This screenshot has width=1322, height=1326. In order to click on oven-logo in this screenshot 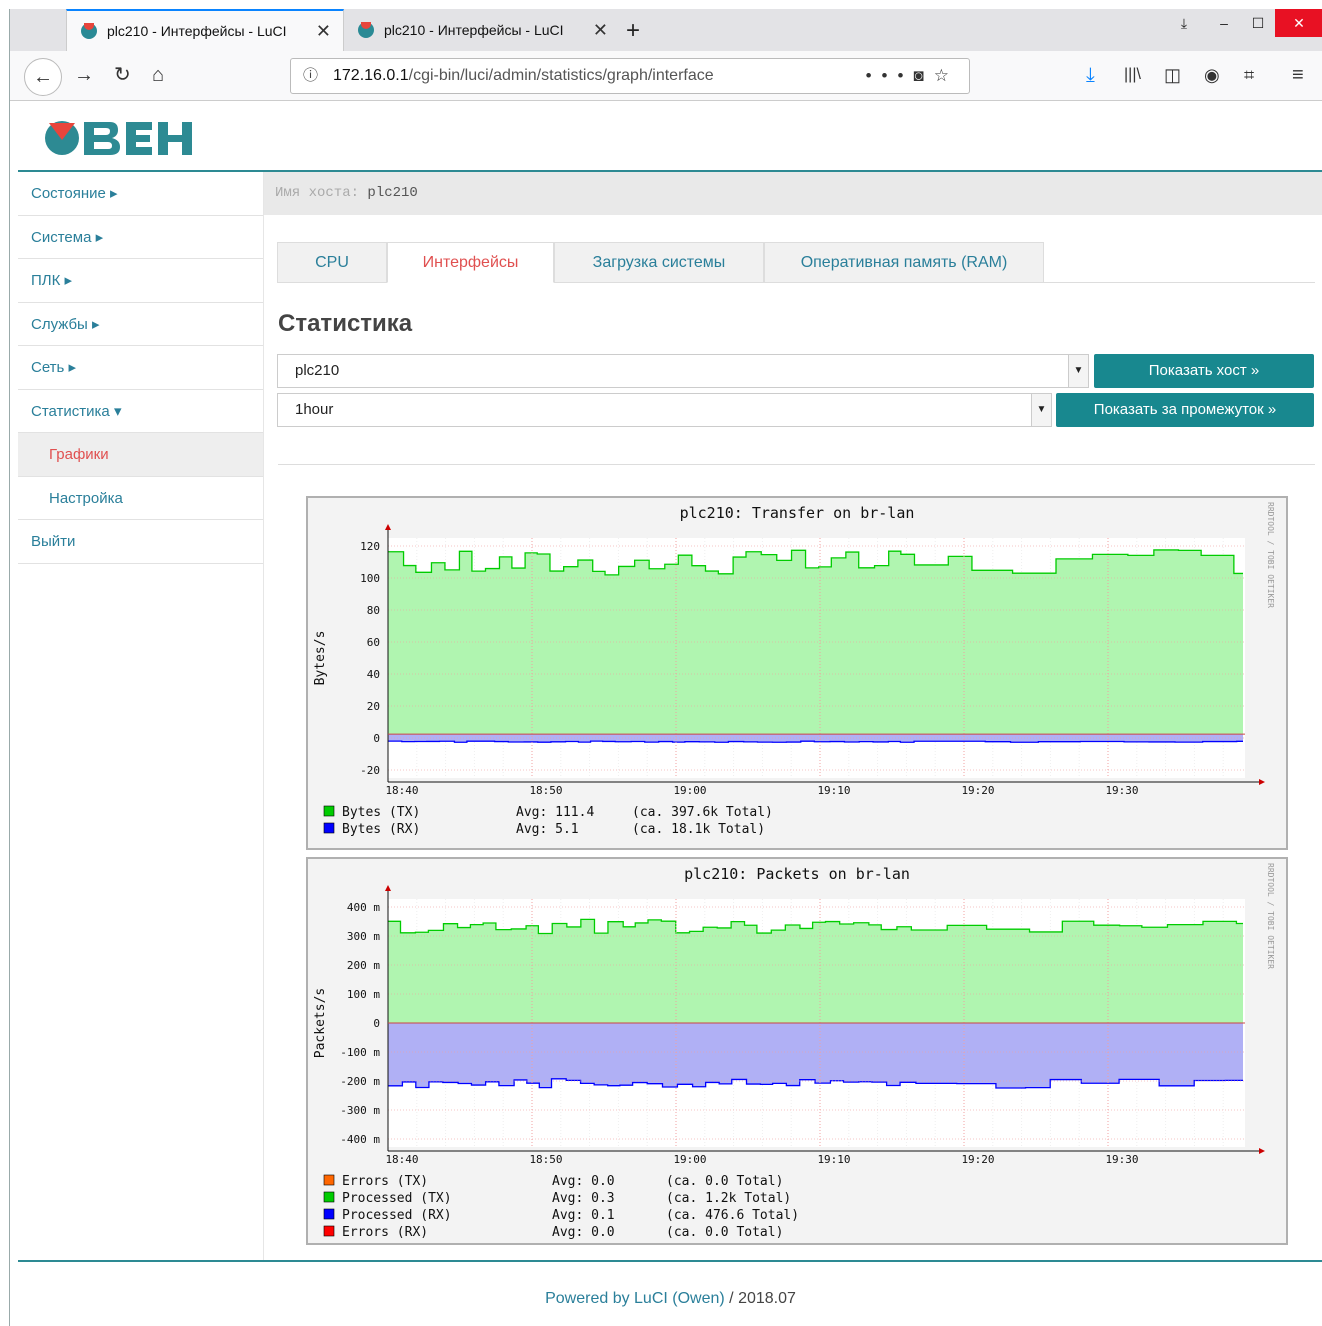, I will do `click(118, 140)`.